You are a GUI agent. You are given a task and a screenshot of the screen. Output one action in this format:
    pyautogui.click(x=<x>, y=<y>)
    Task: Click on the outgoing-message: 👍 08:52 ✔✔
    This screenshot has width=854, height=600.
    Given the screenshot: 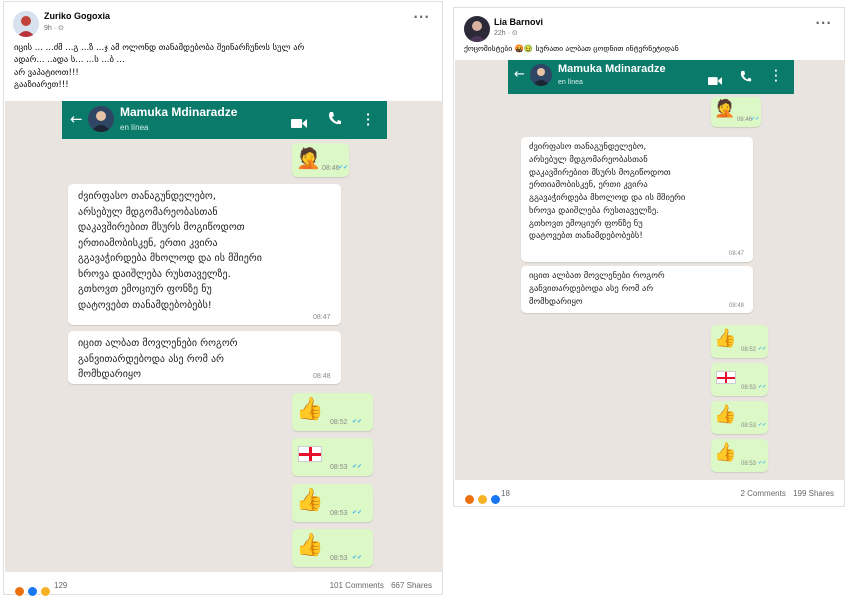 What is the action you would take?
    pyautogui.click(x=332, y=412)
    